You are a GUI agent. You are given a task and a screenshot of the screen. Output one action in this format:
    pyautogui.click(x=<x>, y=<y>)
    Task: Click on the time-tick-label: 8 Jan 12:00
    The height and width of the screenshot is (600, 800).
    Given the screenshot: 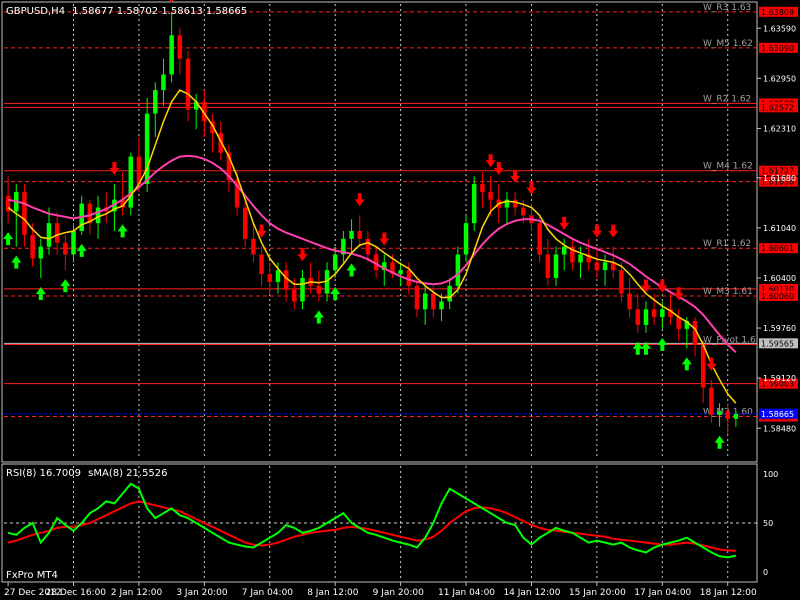 What is the action you would take?
    pyautogui.click(x=333, y=593)
    